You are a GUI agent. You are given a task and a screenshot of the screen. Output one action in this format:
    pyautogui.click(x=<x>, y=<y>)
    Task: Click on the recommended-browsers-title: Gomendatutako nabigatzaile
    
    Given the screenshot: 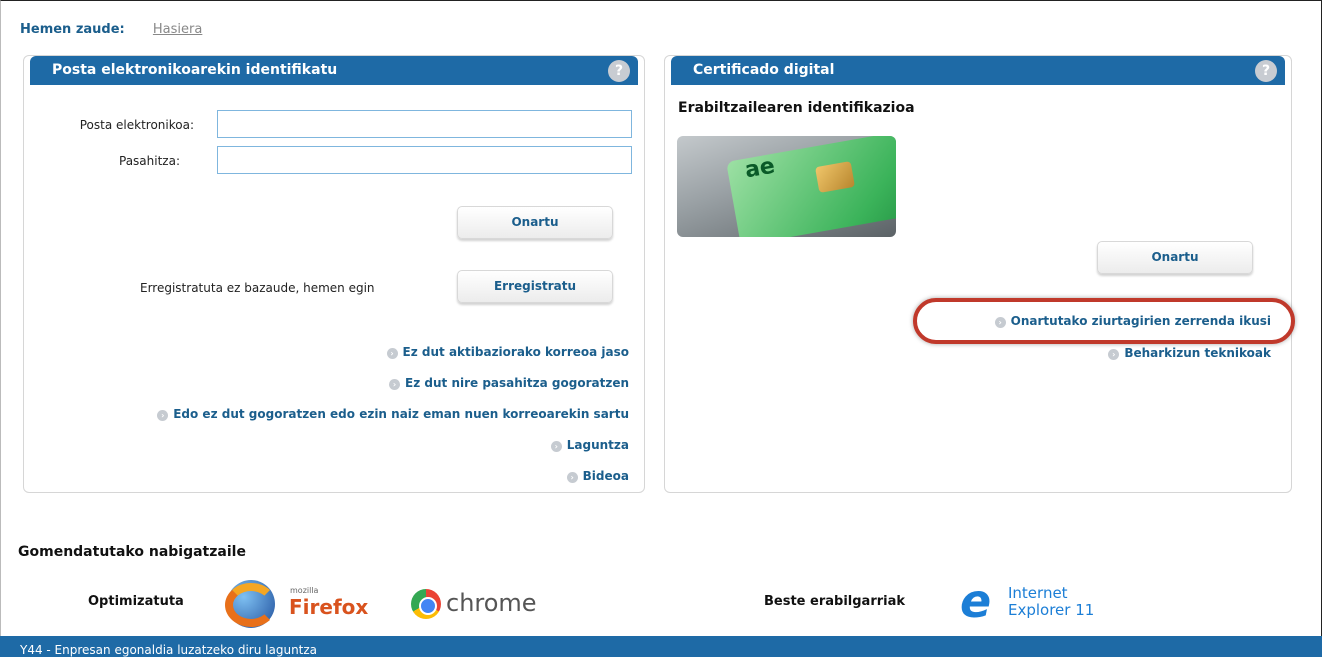 What is the action you would take?
    pyautogui.click(x=132, y=552)
    